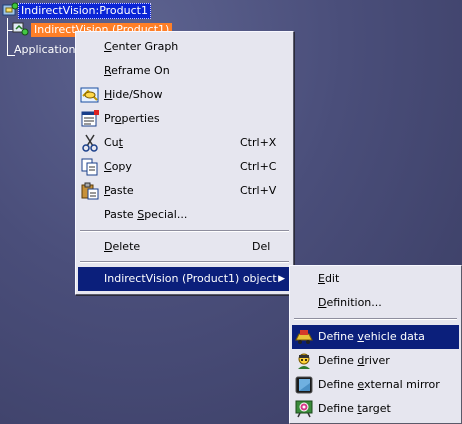  Describe the element at coordinates (258, 190) in the screenshot. I see `shortcut-text: Ctrl+V` at that location.